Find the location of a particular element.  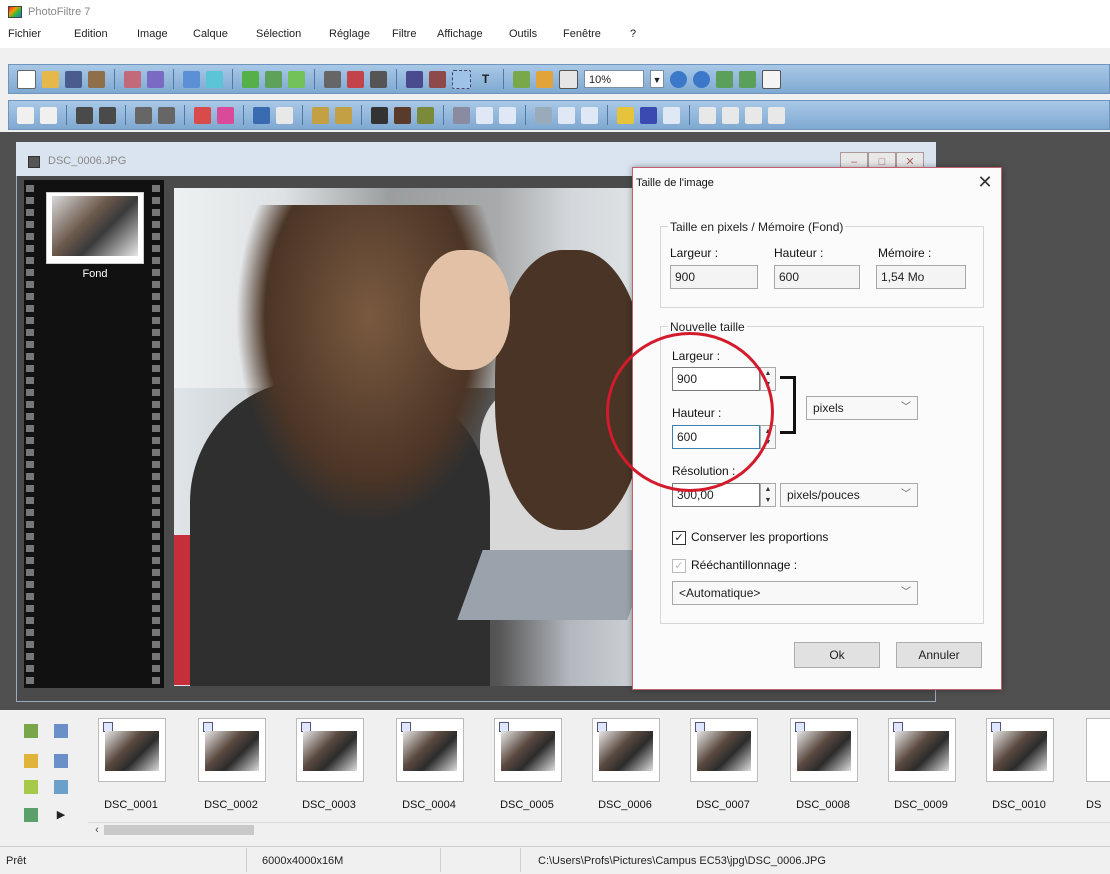

menu-filtre: Filtre is located at coordinates (404, 34).